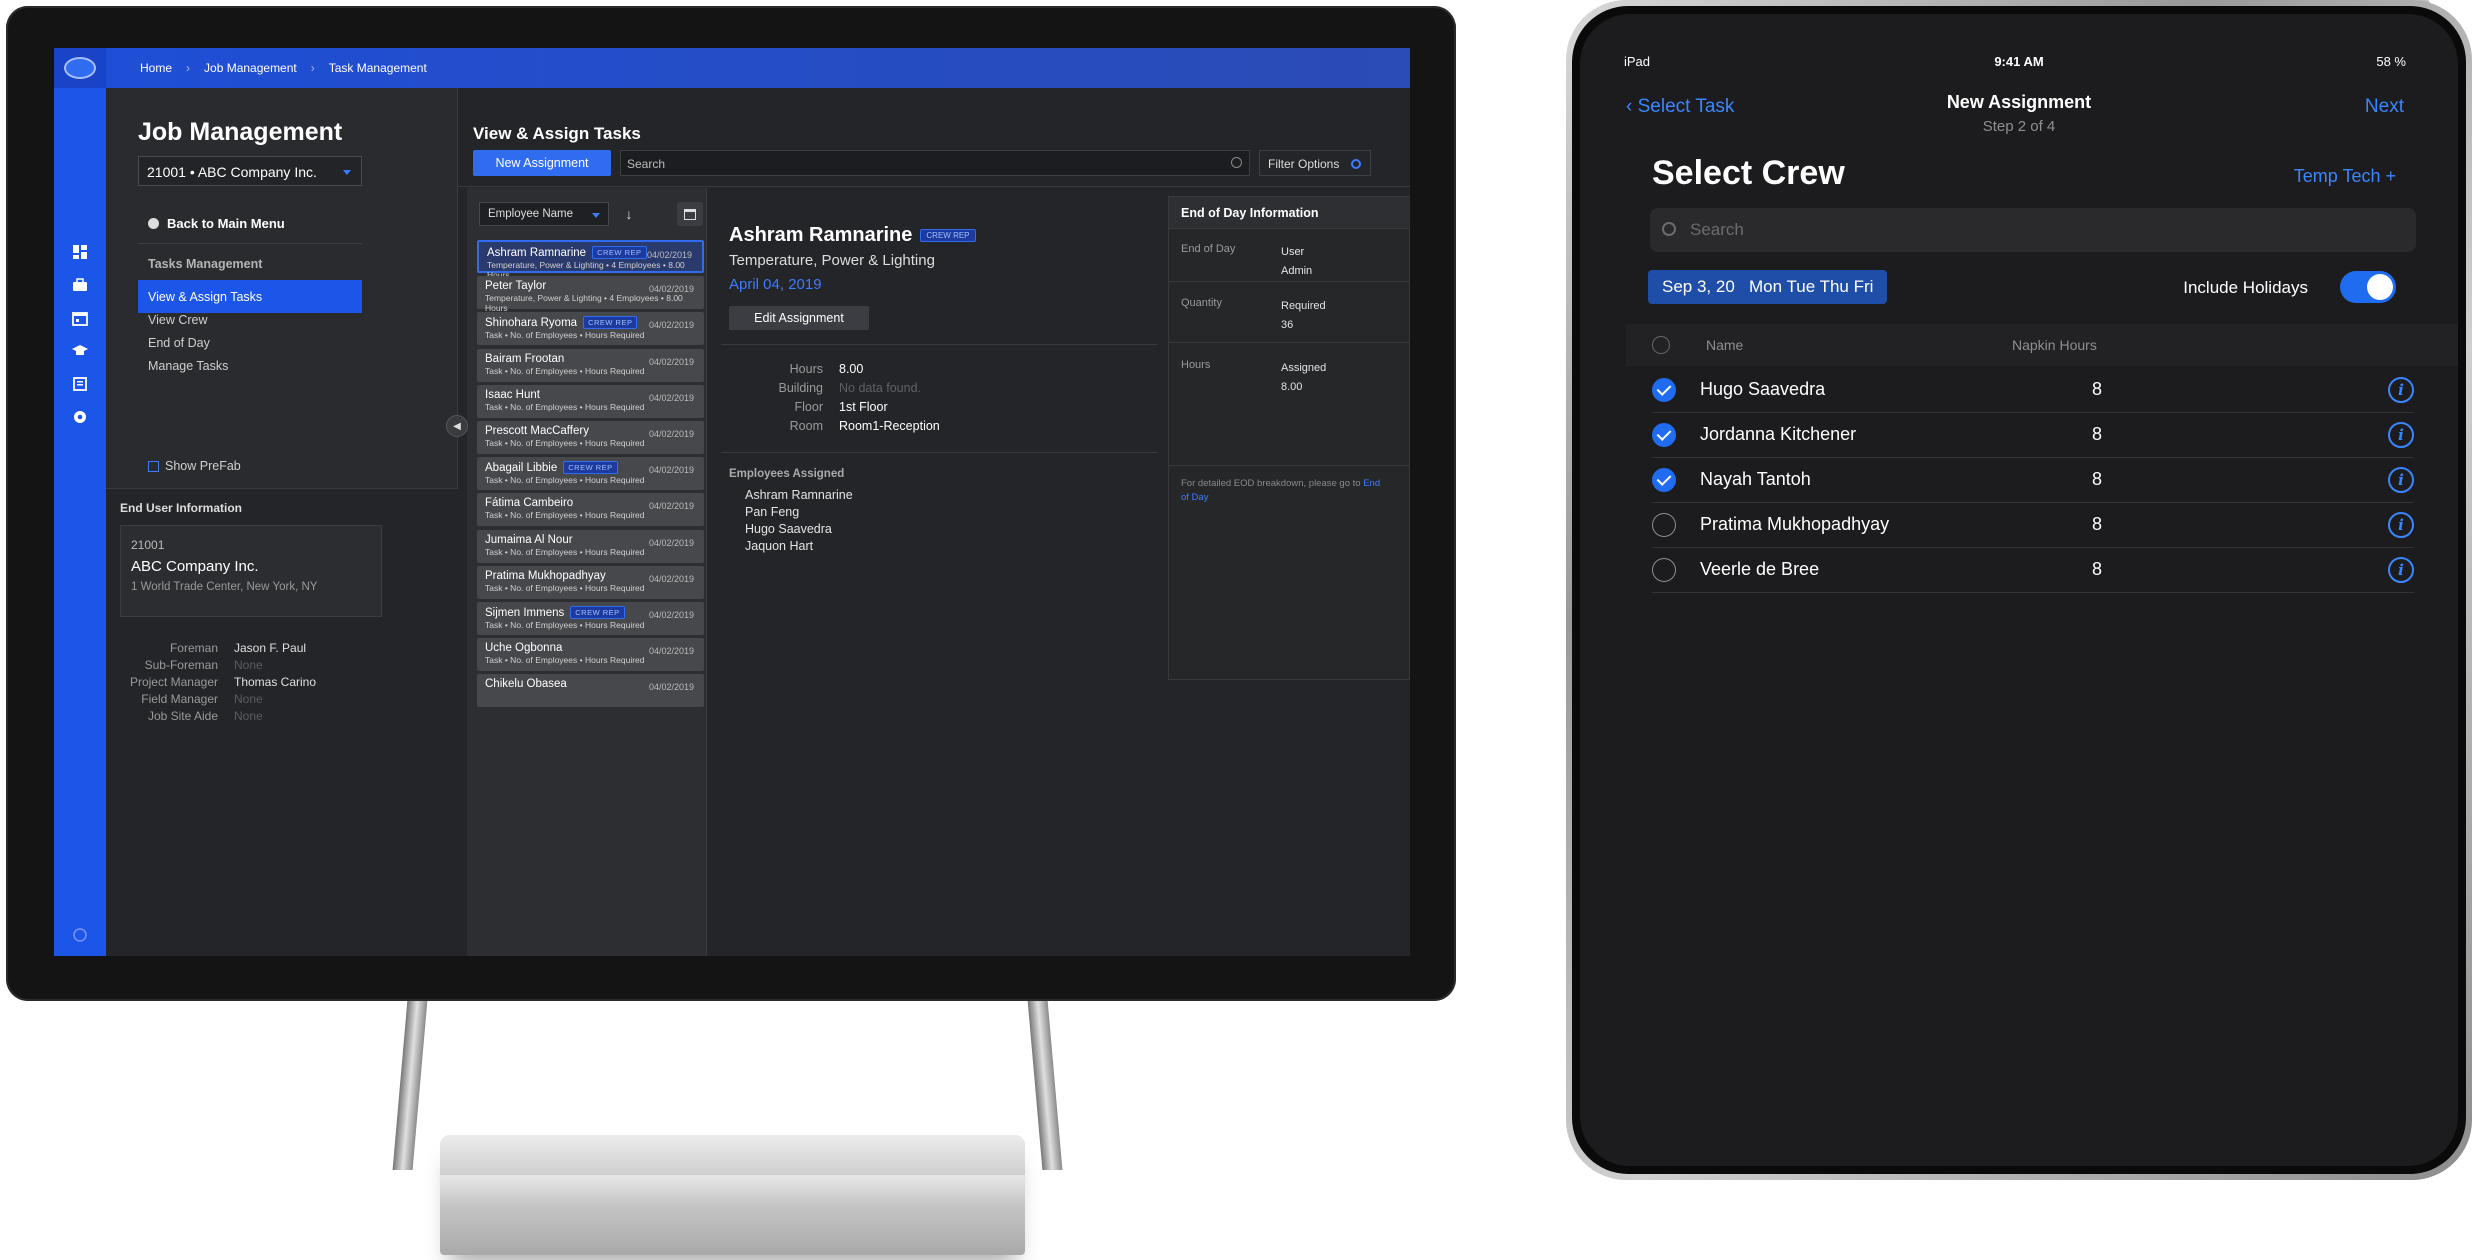 This screenshot has height=1260, width=2472. What do you see at coordinates (2368, 287) in the screenshot?
I see `include-holidays-toggle` at bounding box center [2368, 287].